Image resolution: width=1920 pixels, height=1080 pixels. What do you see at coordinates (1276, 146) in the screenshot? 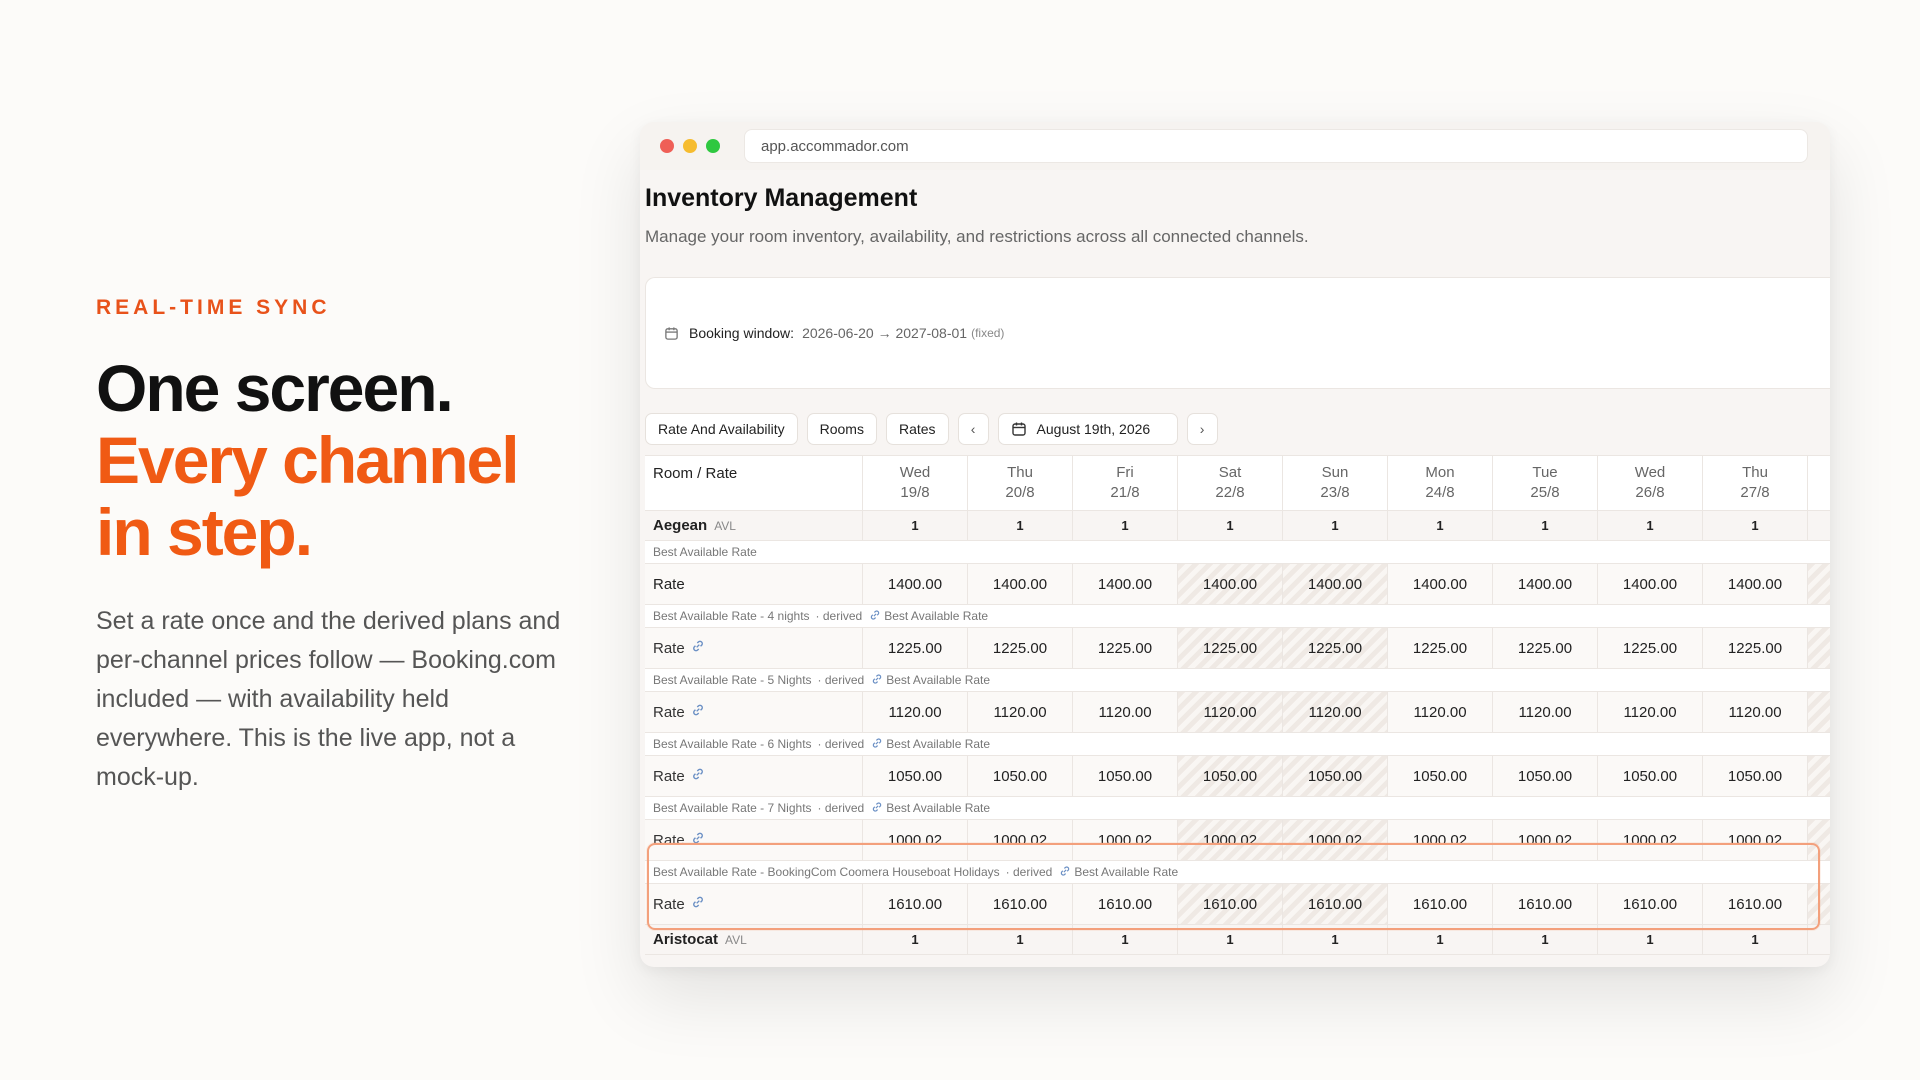
I see `address-bar: app.accommador.com` at bounding box center [1276, 146].